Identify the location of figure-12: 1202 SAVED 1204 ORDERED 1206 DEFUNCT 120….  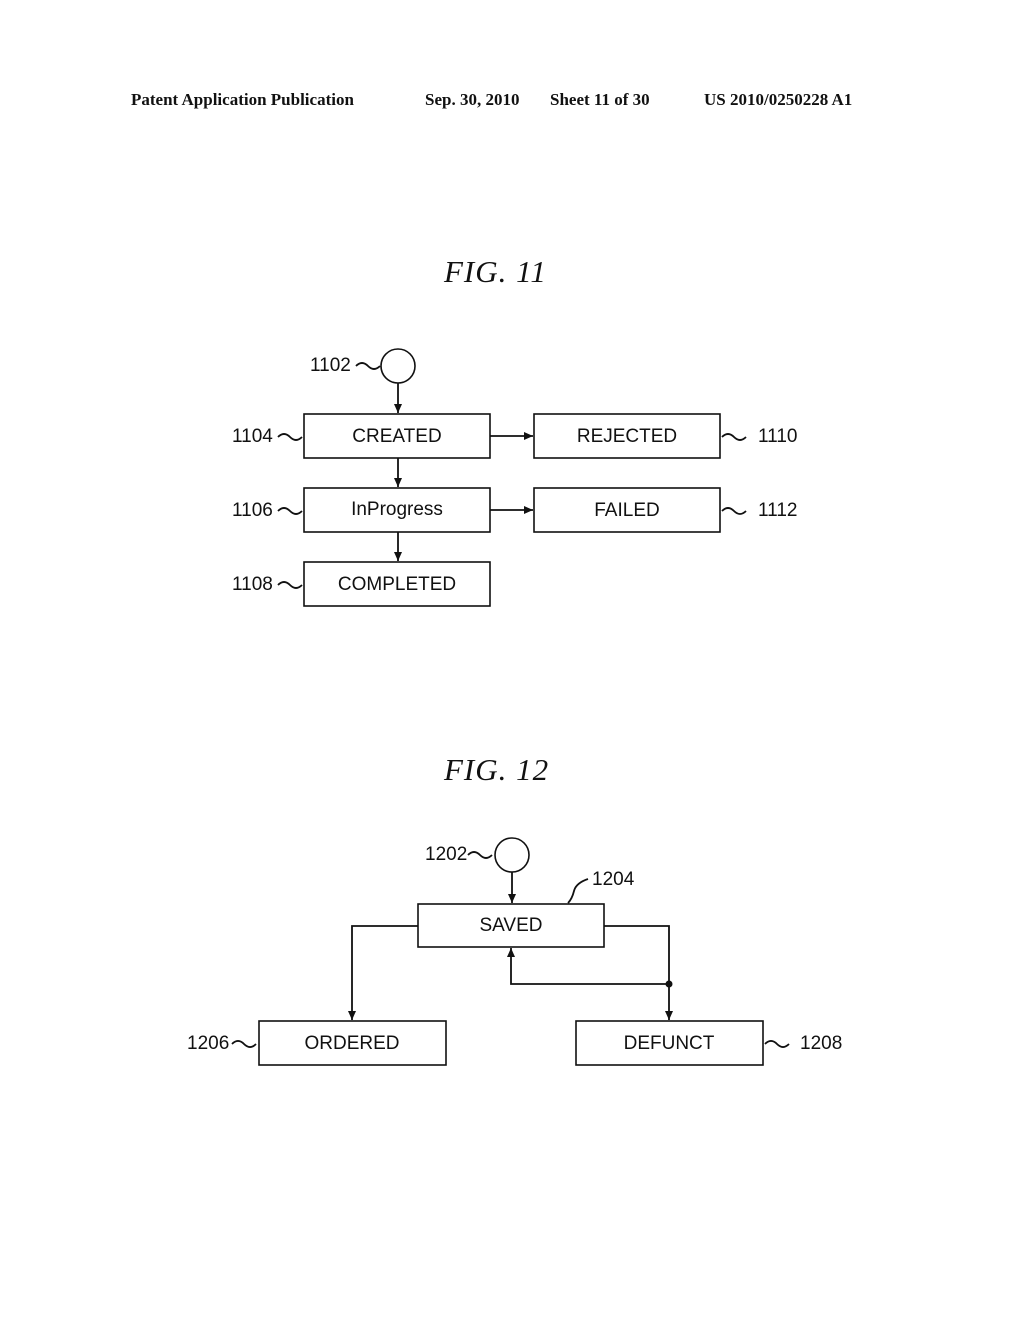
(514, 951).